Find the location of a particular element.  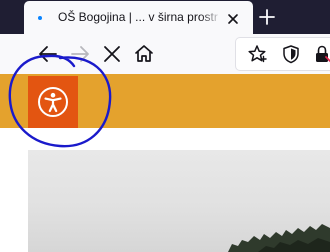

tab-title-fade is located at coordinates (211, 17).